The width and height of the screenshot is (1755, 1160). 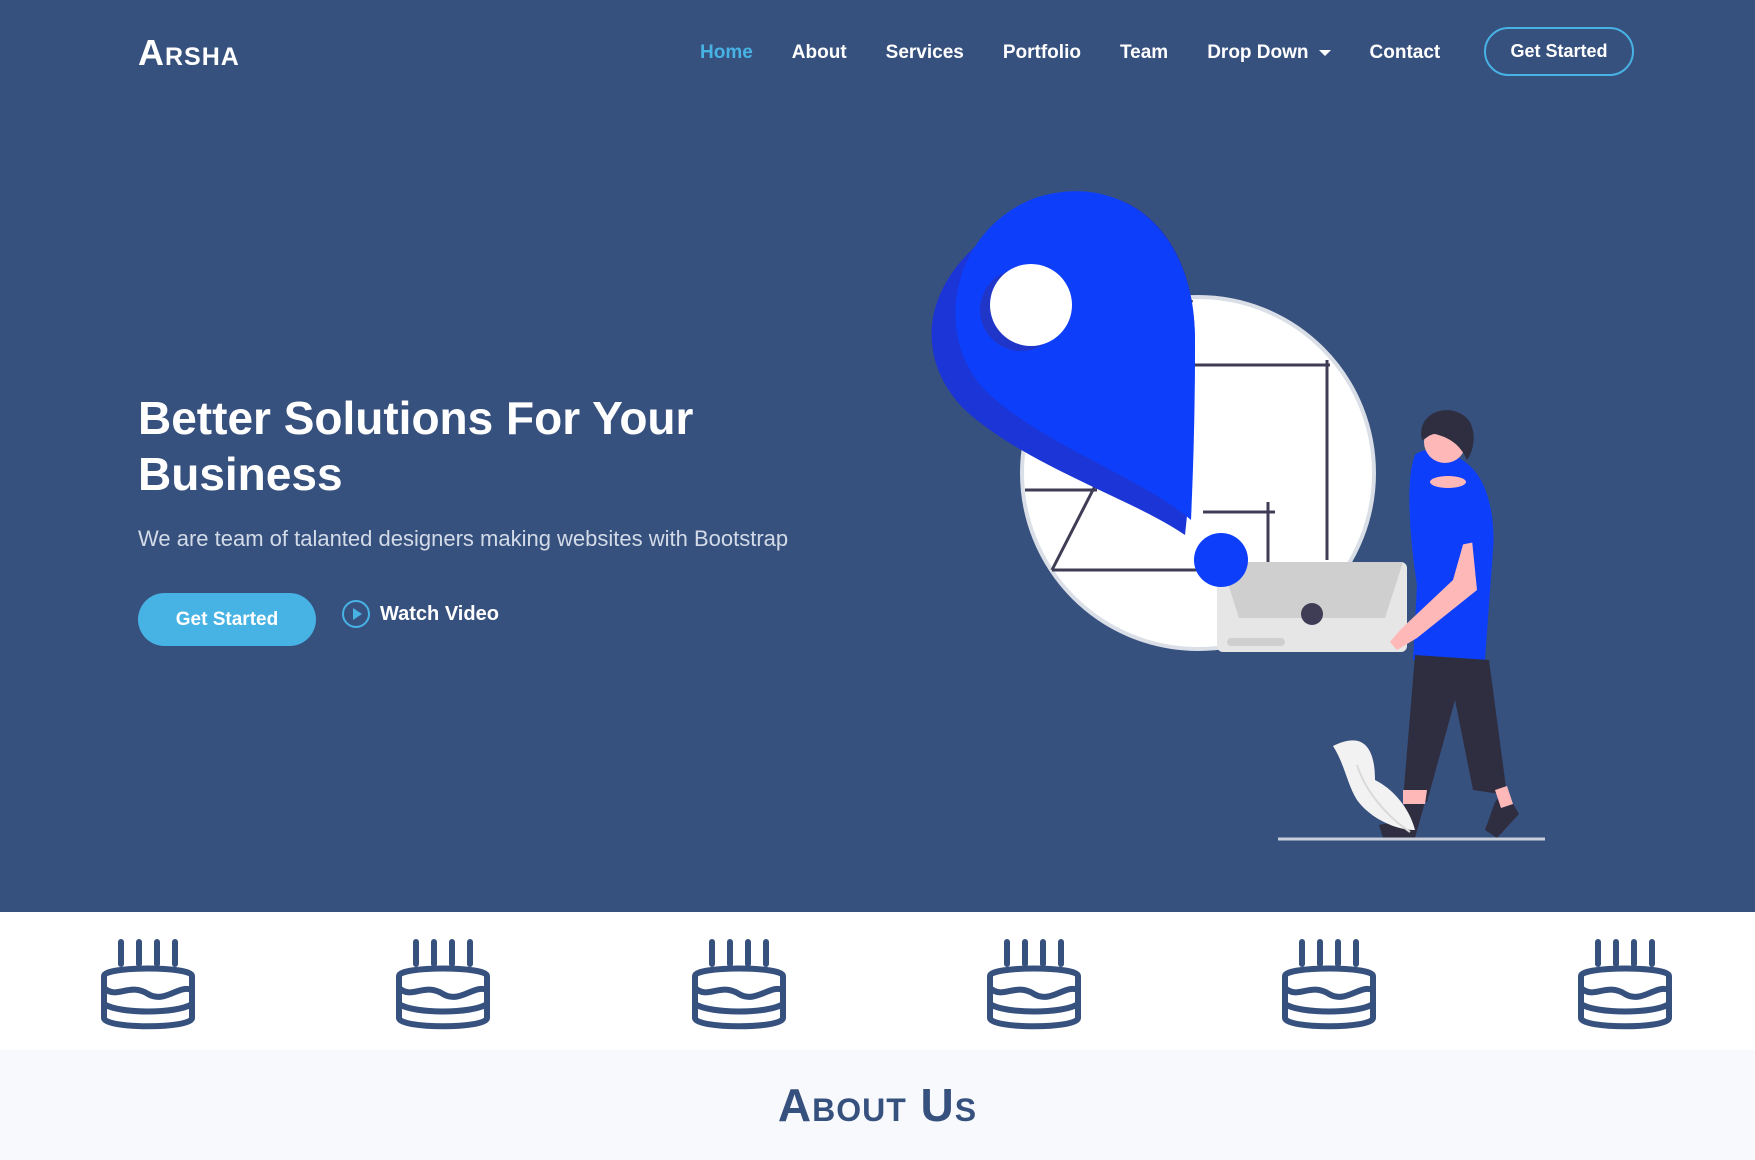 I want to click on nav-item-dropdown: Drop Down, so click(x=1269, y=53).